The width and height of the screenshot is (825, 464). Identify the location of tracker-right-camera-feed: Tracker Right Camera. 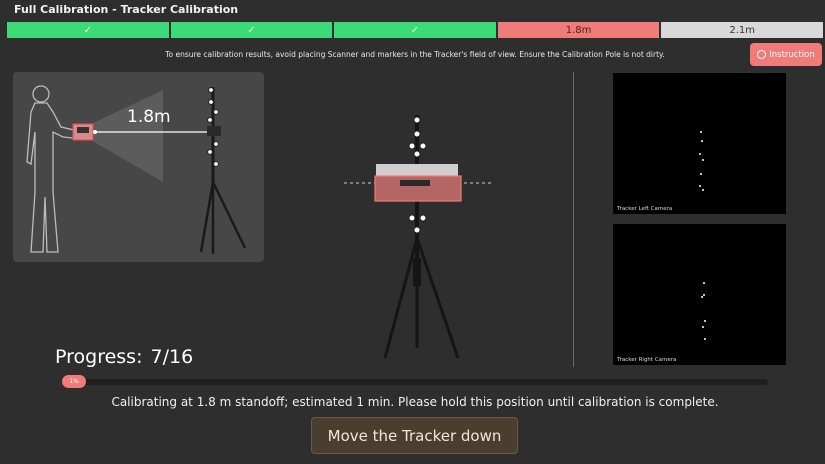
(699, 294).